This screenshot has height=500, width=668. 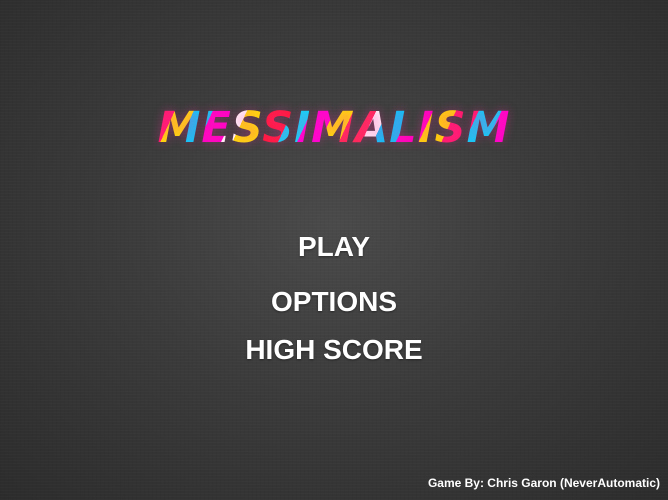 I want to click on options-button: OPTIONS, so click(x=334, y=302).